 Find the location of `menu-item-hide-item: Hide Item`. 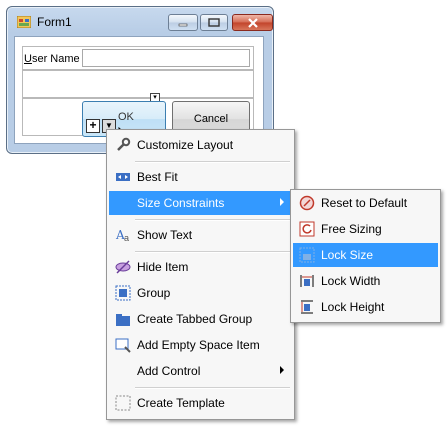

menu-item-hide-item: Hide Item is located at coordinates (200, 267).